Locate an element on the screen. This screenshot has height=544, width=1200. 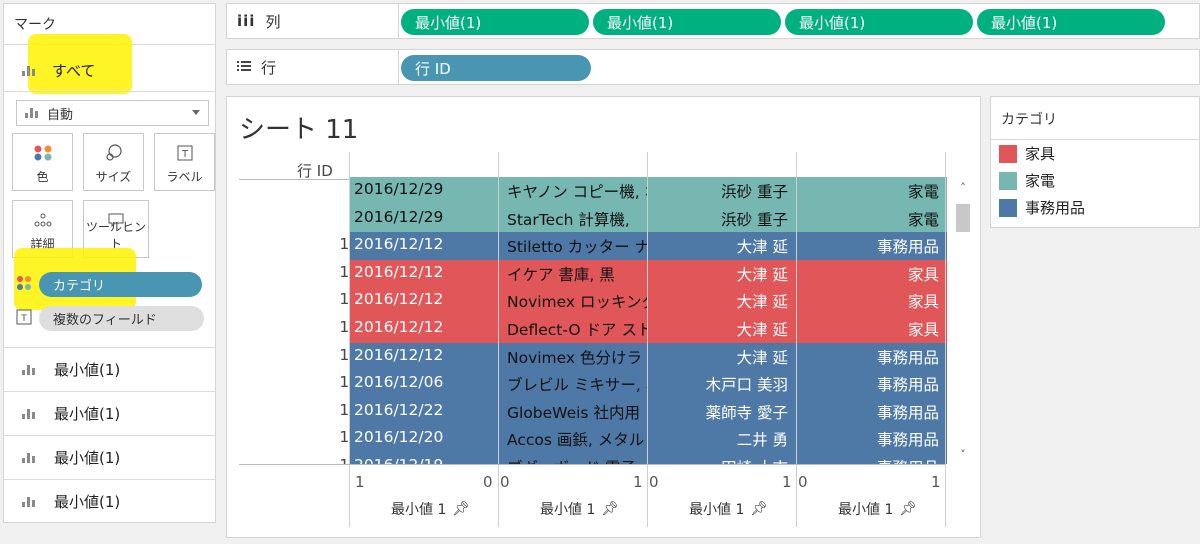
axis-1-max: 0 is located at coordinates (488, 482).